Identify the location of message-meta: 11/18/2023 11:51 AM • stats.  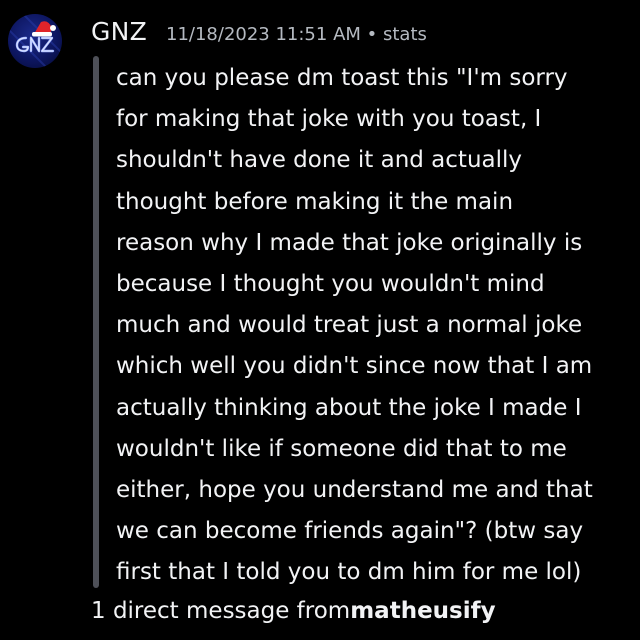
(296, 35).